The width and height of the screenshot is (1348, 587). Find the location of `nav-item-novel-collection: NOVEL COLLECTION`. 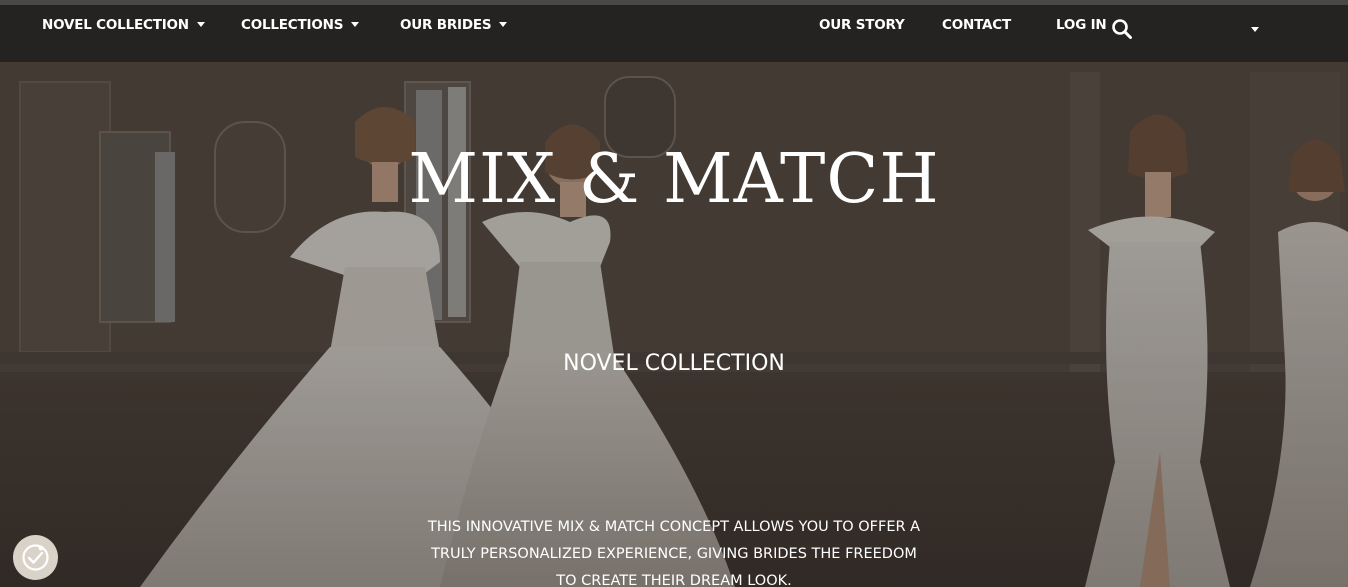

nav-item-novel-collection: NOVEL COLLECTION is located at coordinates (123, 25).